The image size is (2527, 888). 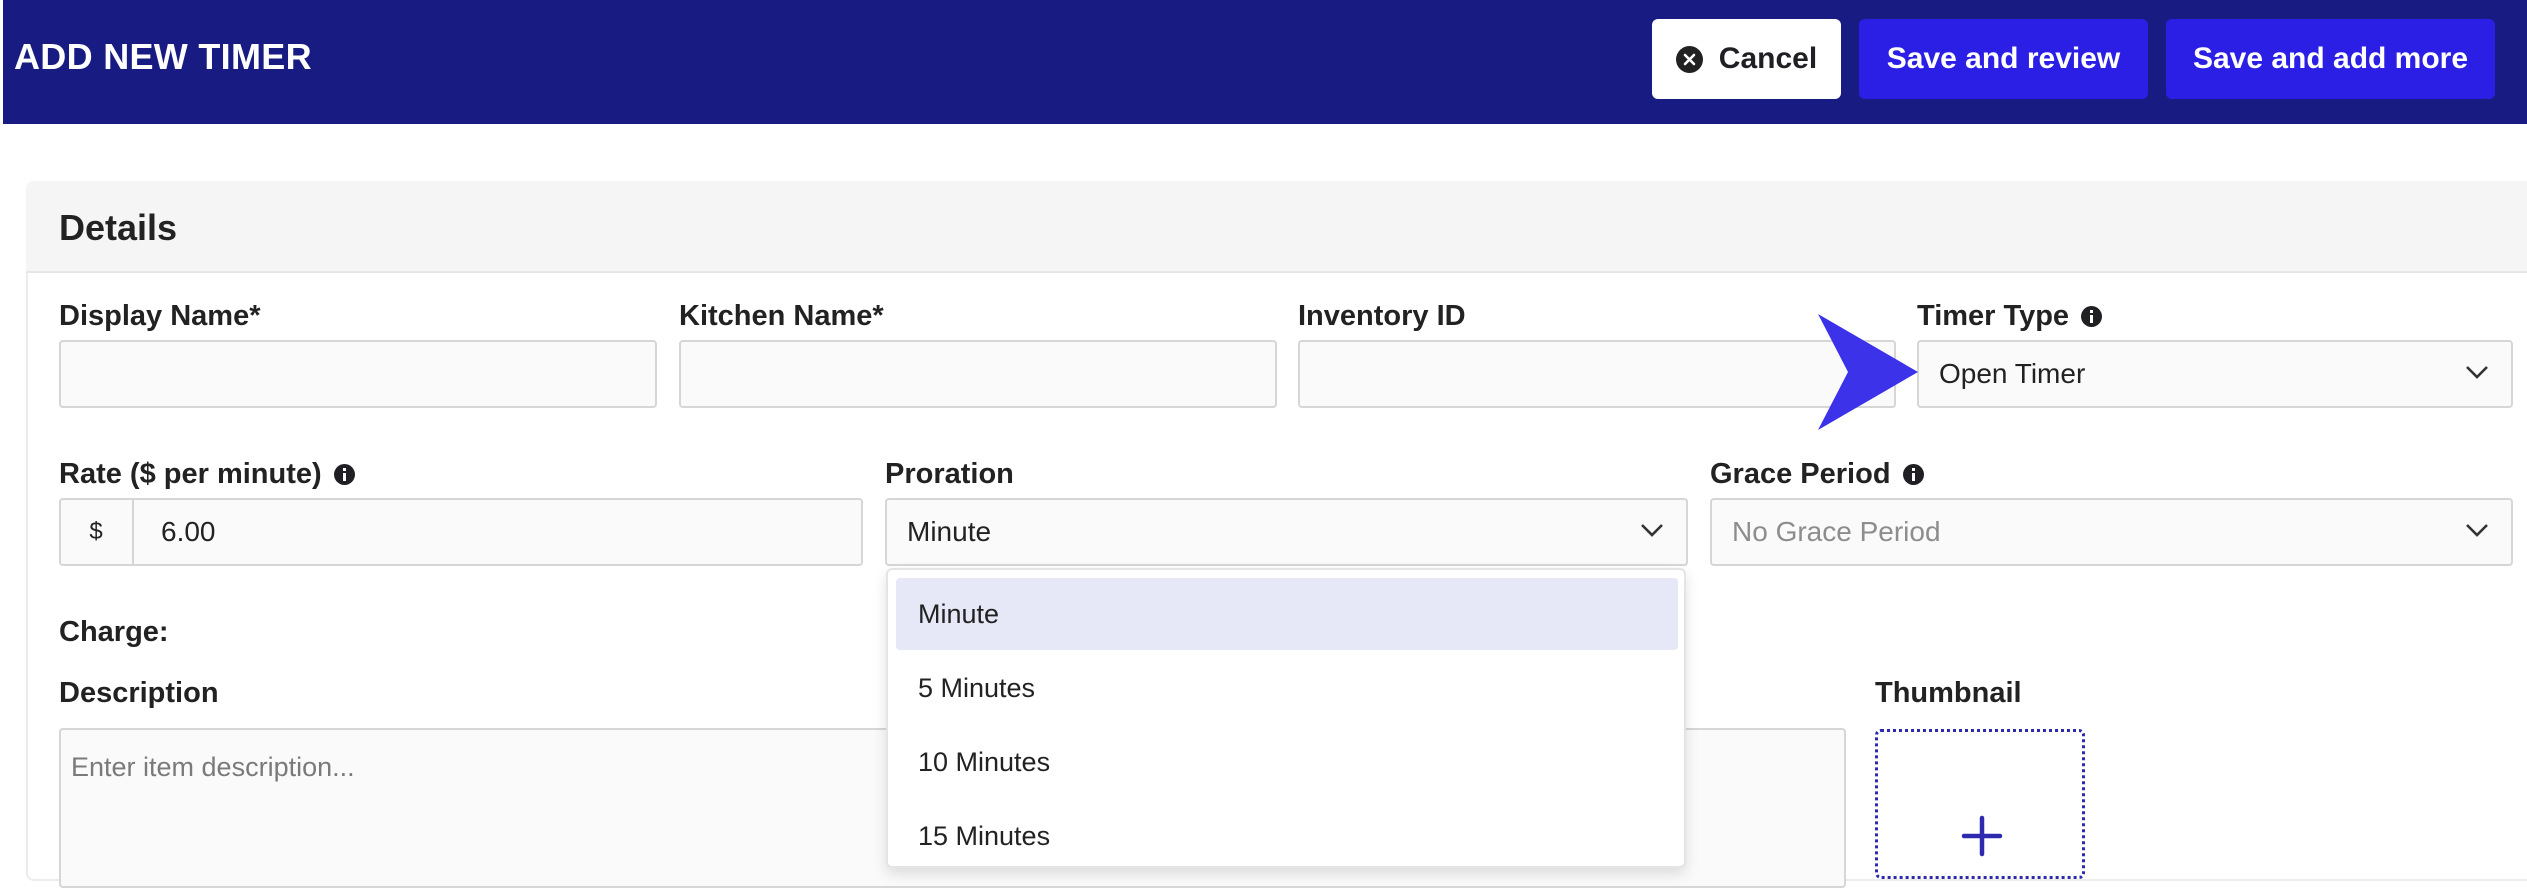 What do you see at coordinates (2010, 316) in the screenshot?
I see `timer-type-label: Timer Type` at bounding box center [2010, 316].